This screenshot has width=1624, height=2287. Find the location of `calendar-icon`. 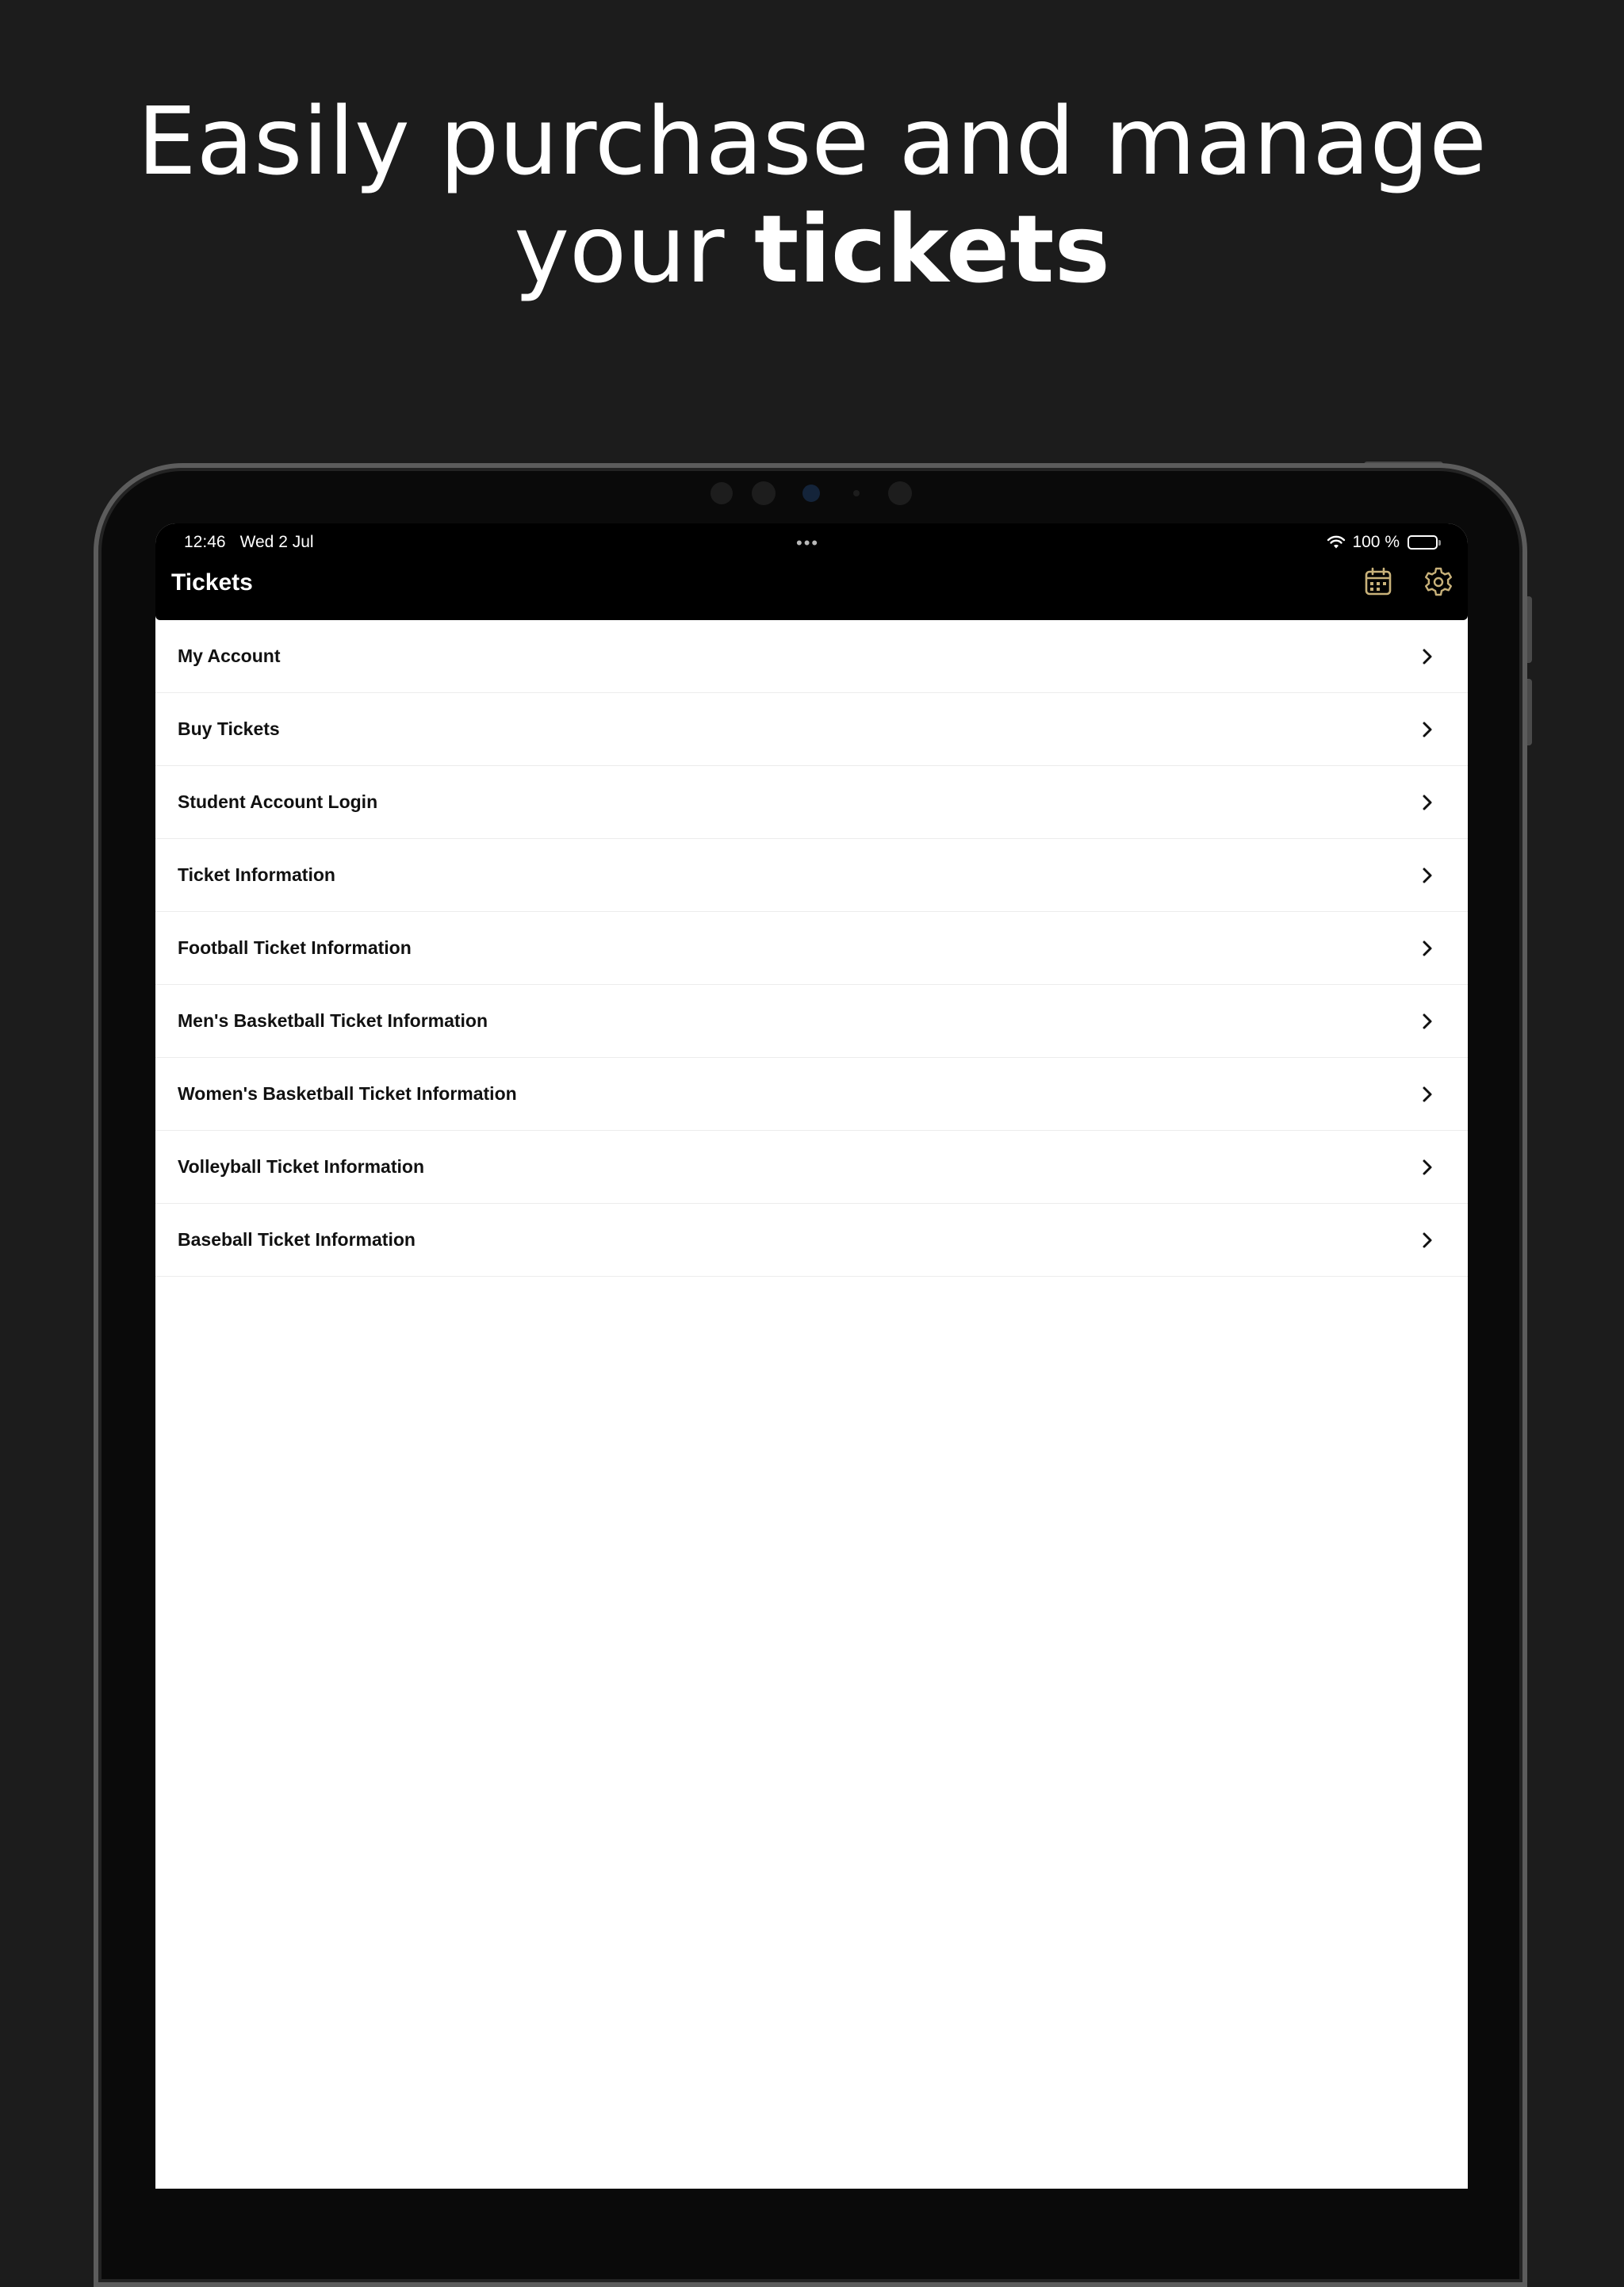

calendar-icon is located at coordinates (1378, 582).